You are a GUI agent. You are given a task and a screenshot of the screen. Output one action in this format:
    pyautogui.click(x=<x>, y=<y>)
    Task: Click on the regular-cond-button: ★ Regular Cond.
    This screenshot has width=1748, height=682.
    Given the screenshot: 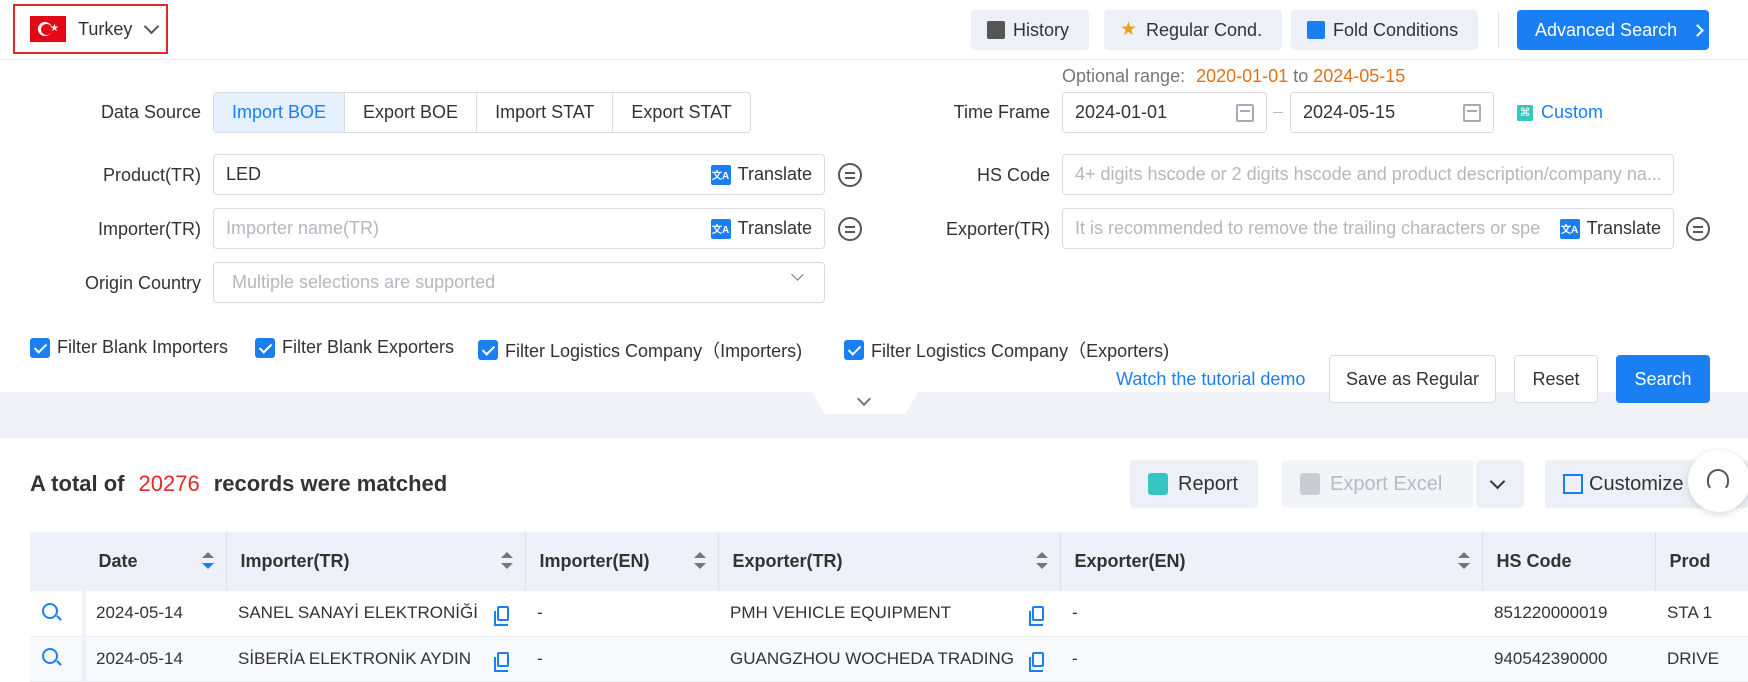 What is the action you would take?
    pyautogui.click(x=1193, y=30)
    